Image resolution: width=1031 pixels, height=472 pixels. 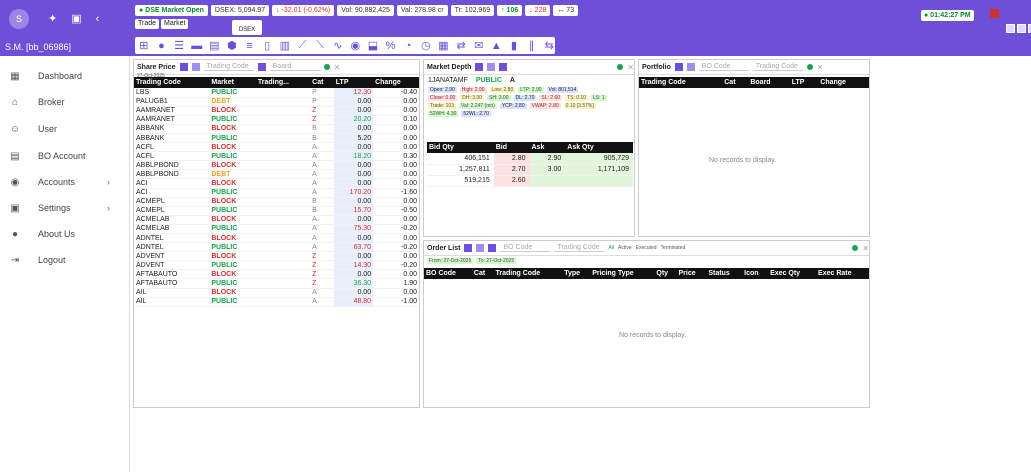 What do you see at coordinates (391, 46) in the screenshot?
I see `percent-icon: %` at bounding box center [391, 46].